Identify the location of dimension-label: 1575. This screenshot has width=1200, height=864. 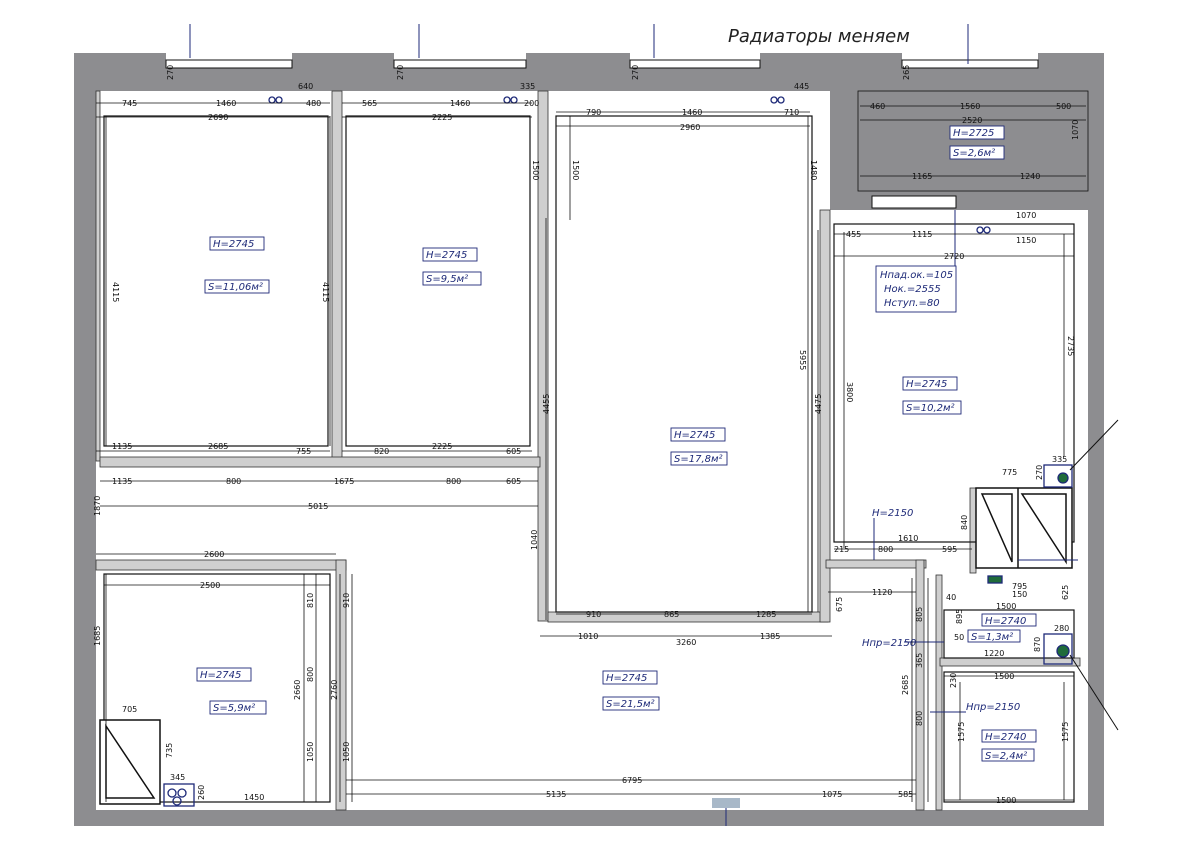
(961, 732).